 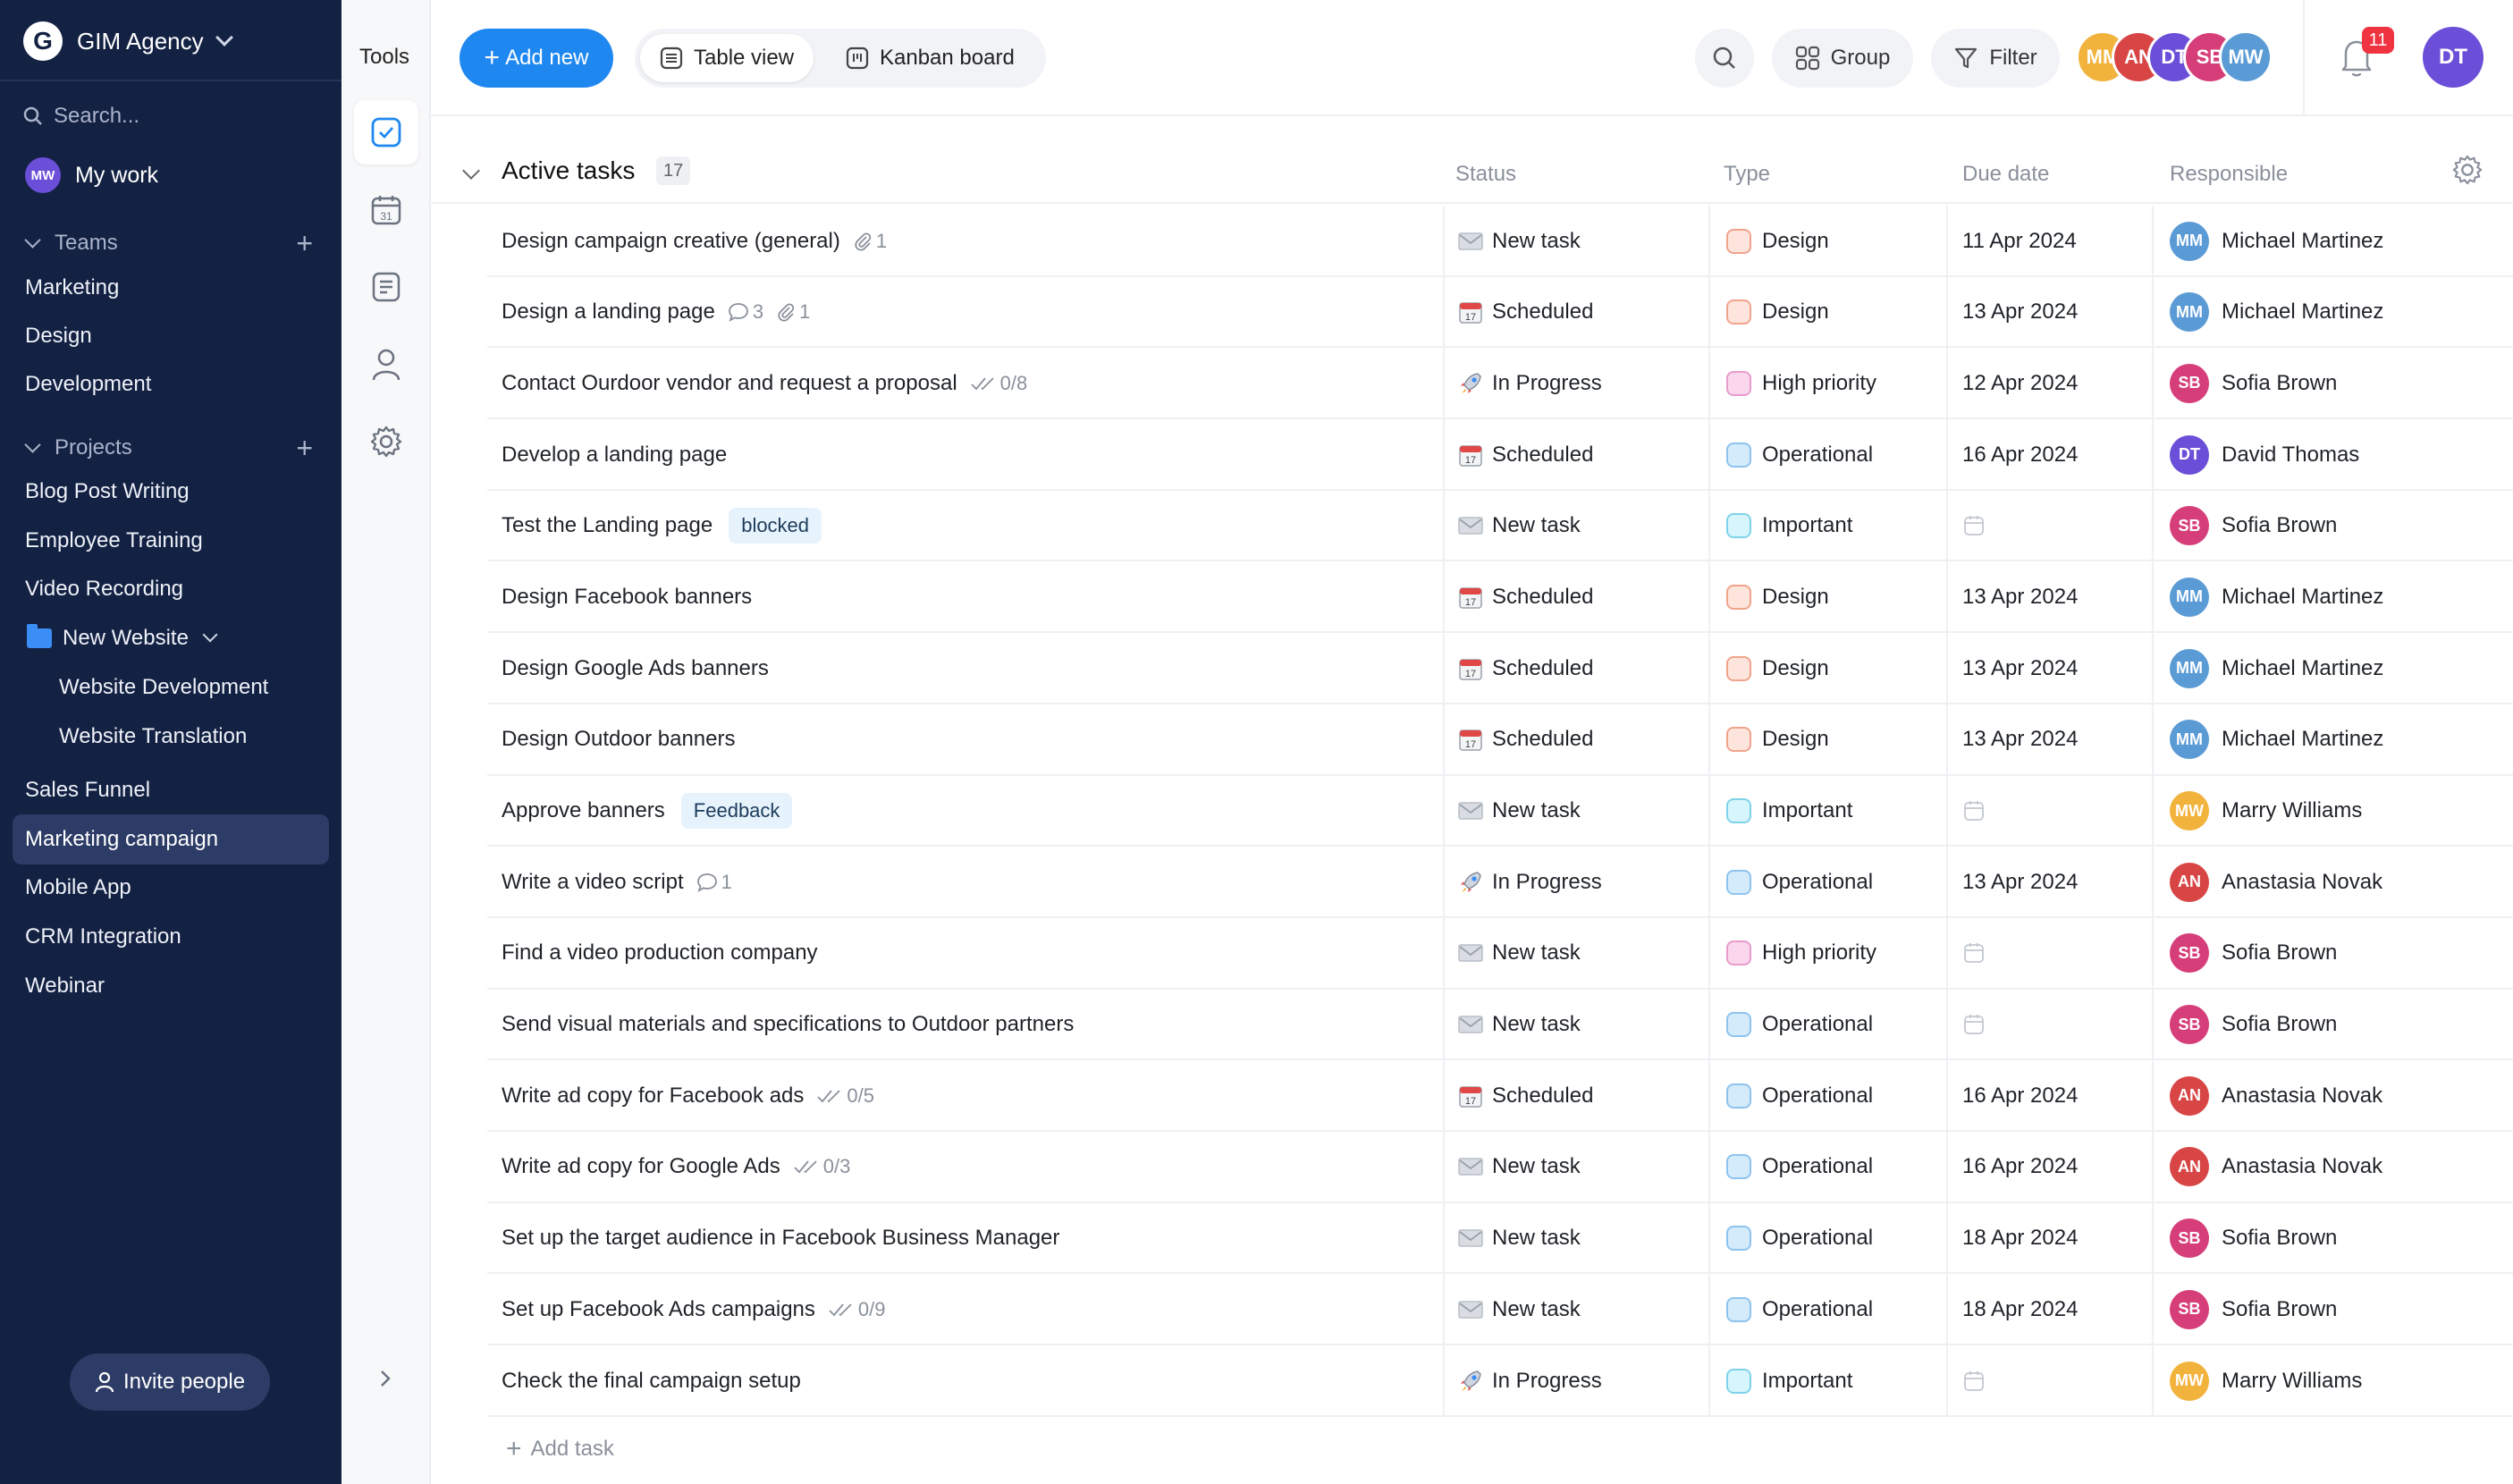 What do you see at coordinates (2020, 1238) in the screenshot?
I see `due-date-cell: 18 Apr 2024` at bounding box center [2020, 1238].